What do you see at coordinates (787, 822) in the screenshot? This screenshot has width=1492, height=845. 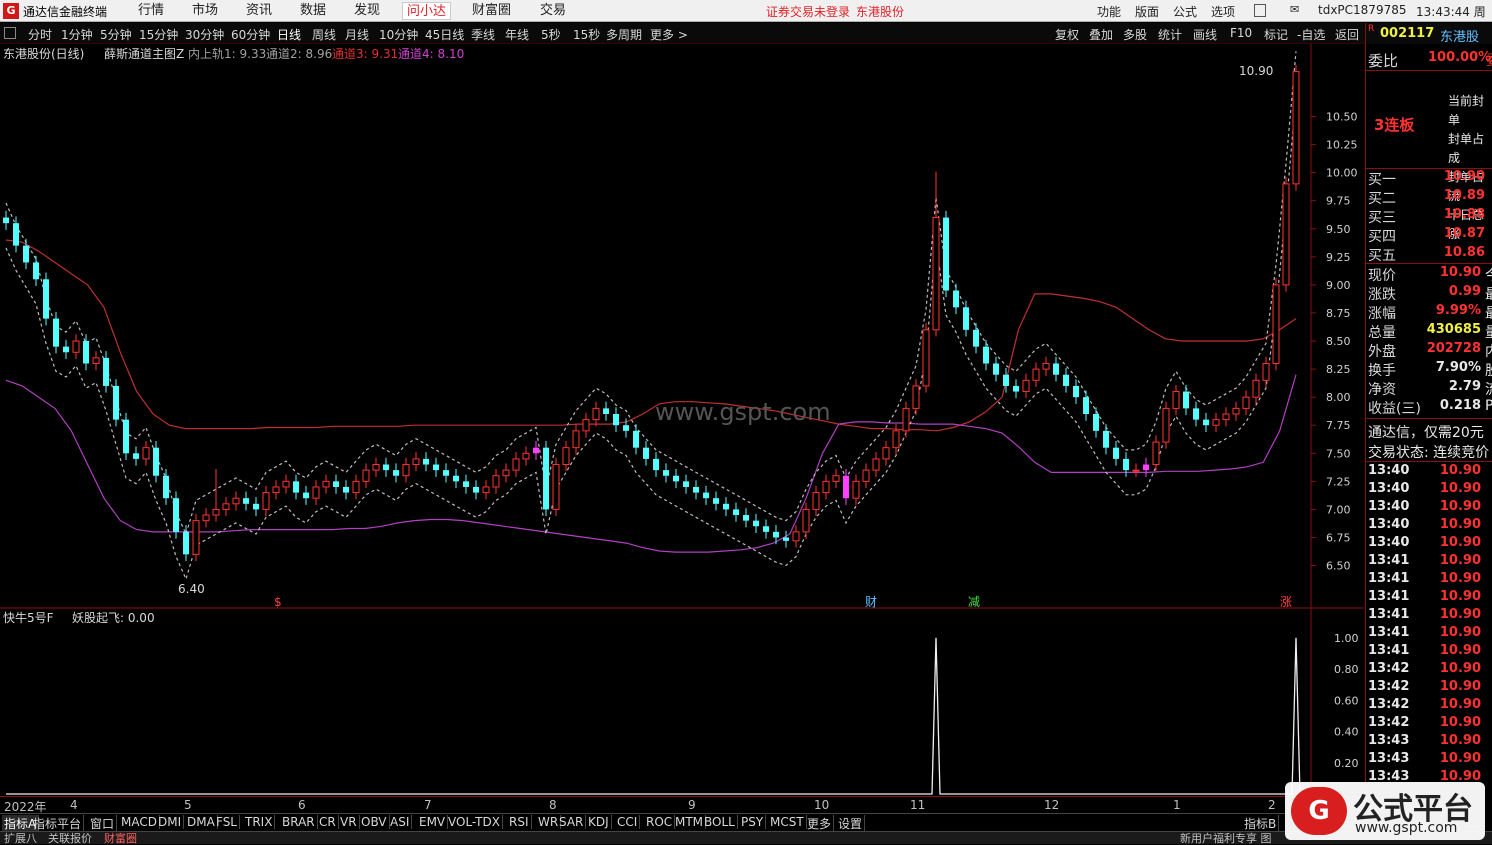 I see `indicator-tab-24: MCST` at bounding box center [787, 822].